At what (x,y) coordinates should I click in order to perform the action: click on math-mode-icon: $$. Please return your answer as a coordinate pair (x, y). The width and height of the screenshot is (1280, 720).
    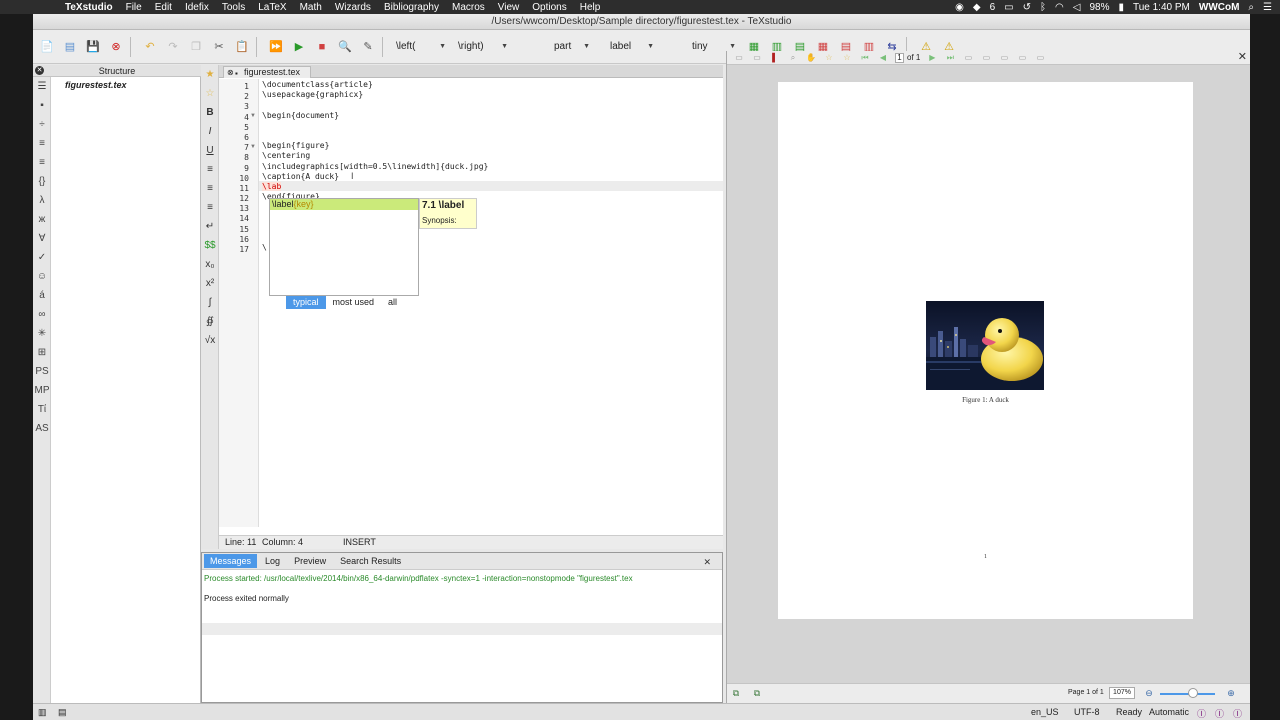
    Looking at the image, I should click on (210, 245).